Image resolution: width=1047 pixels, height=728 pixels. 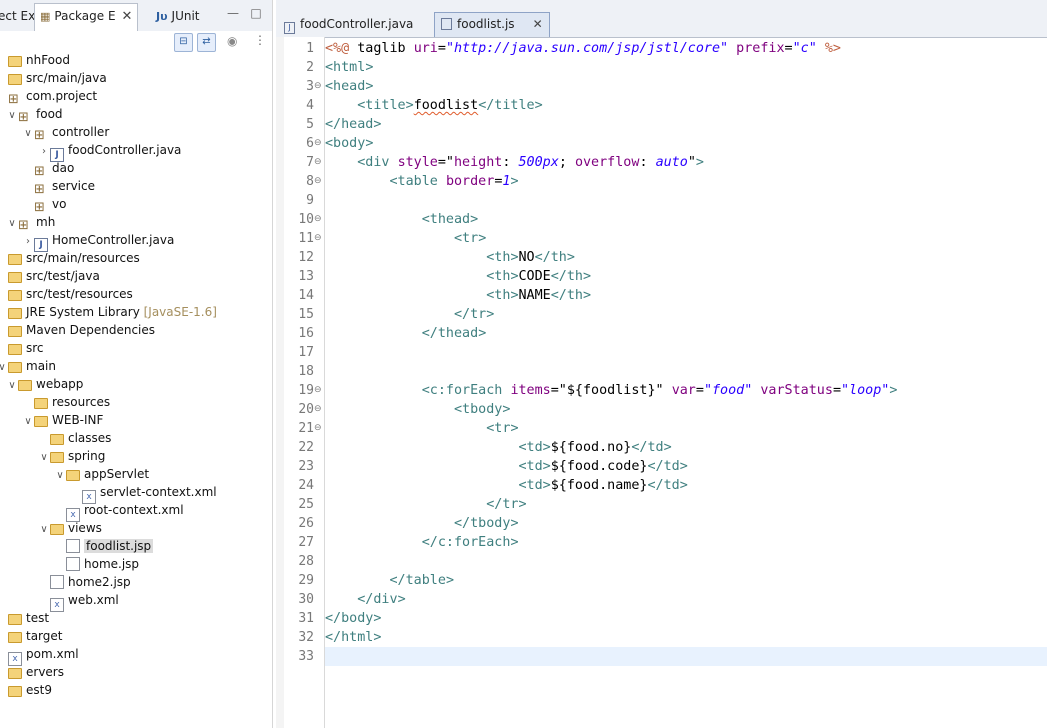 I want to click on line-number: 22, so click(x=306, y=447).